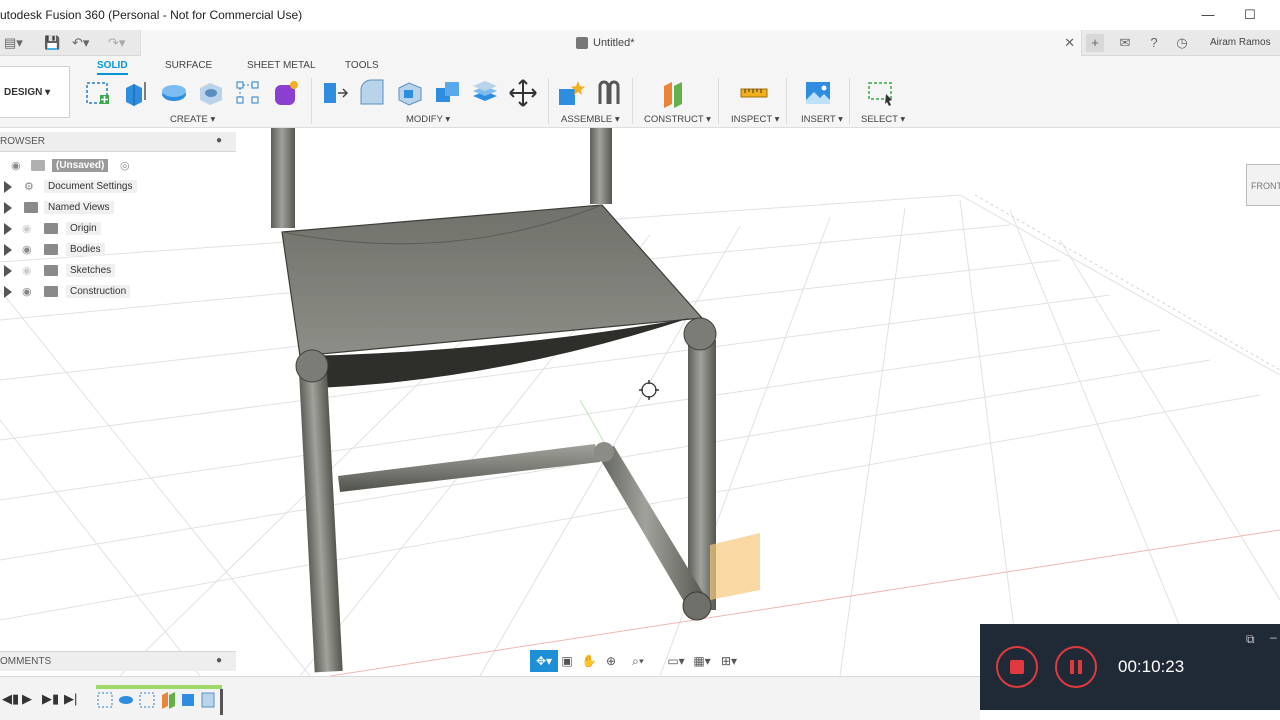 The image size is (1280, 720). Describe the element at coordinates (448, 93) in the screenshot. I see `combine-icon` at that location.